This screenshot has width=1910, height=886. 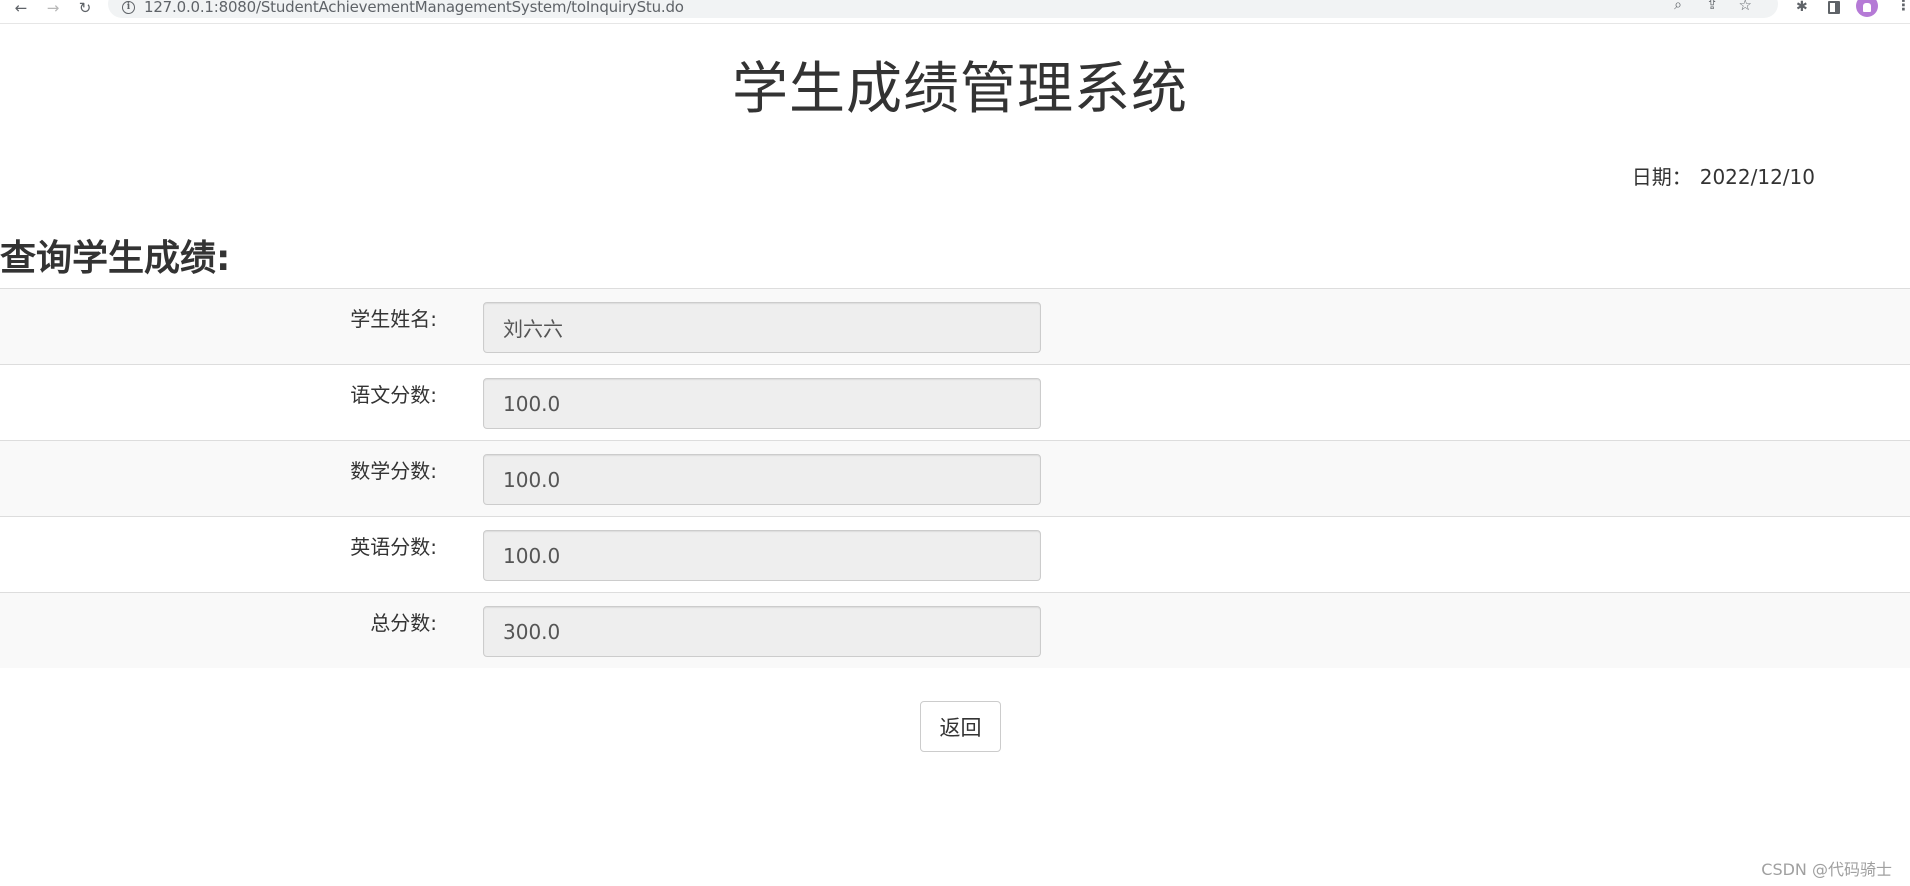 I want to click on english-score-label: 英语分数:, so click(x=393, y=547).